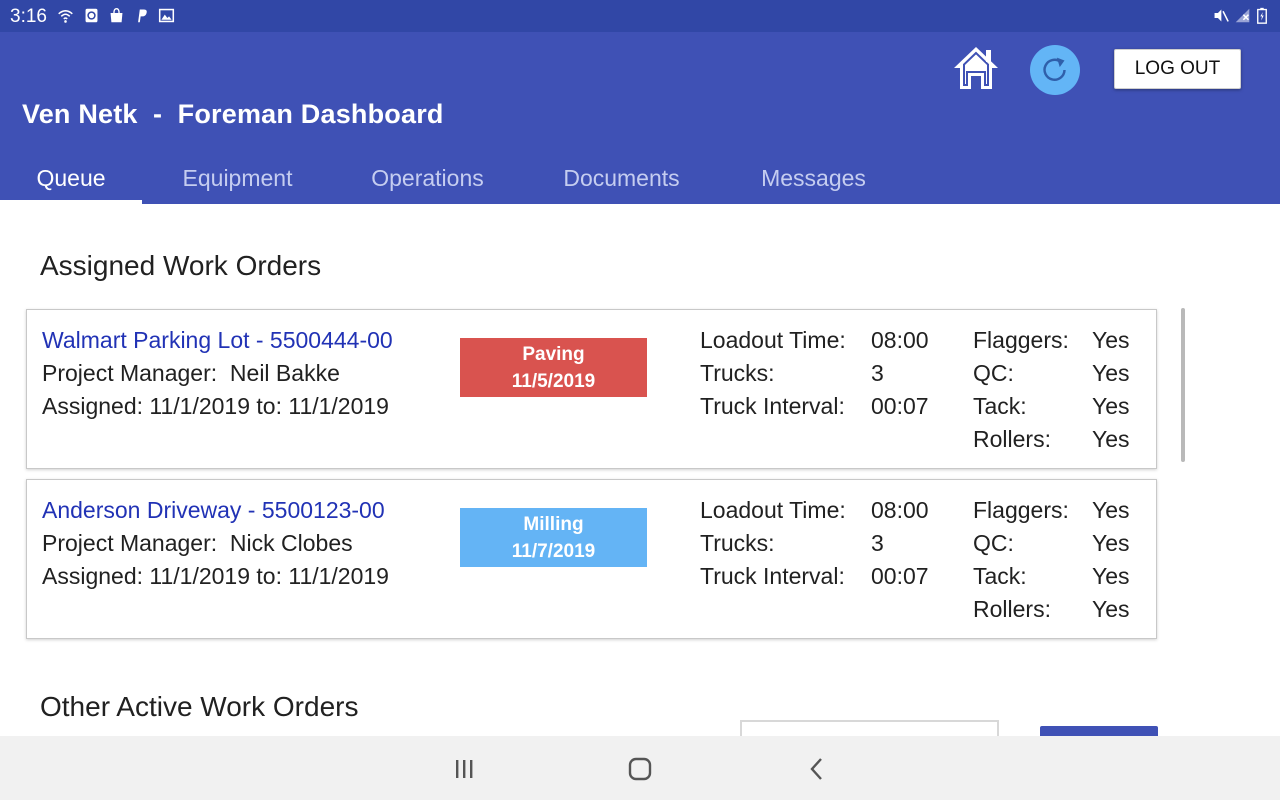 This screenshot has height=800, width=1280. I want to click on system-nav-bar, so click(640, 768).